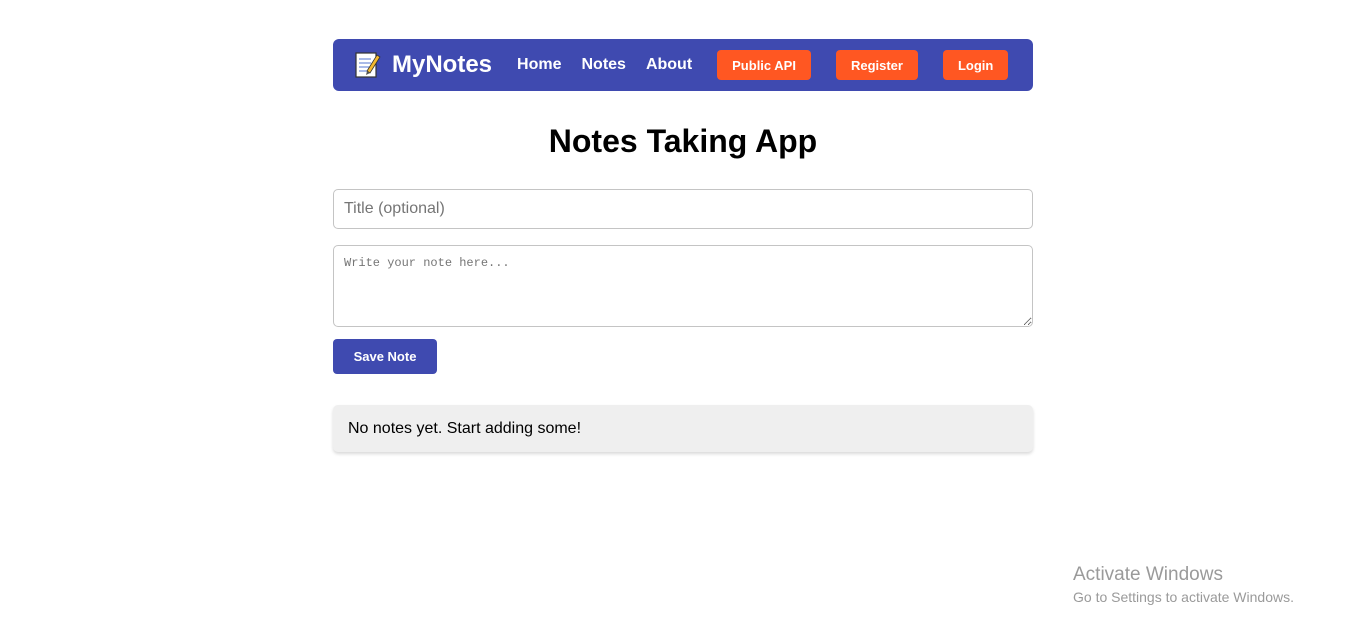  What do you see at coordinates (683, 141) in the screenshot?
I see `page-title: Notes Taking App` at bounding box center [683, 141].